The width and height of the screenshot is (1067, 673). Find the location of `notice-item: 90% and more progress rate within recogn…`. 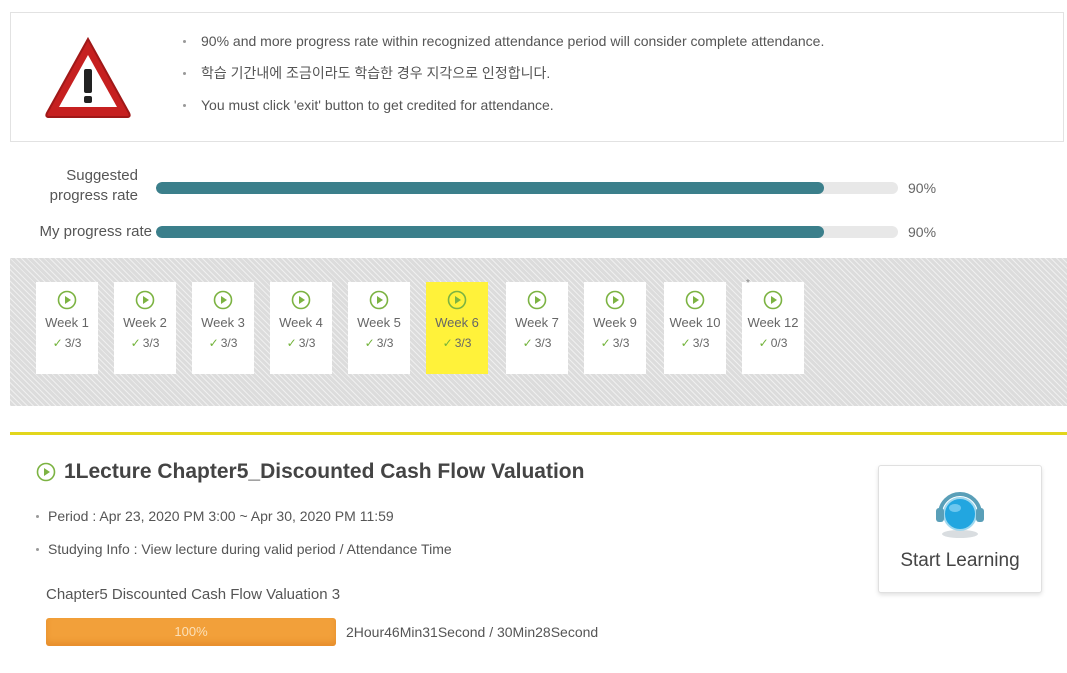

notice-item: 90% and more progress rate within recogn… is located at coordinates (503, 47).